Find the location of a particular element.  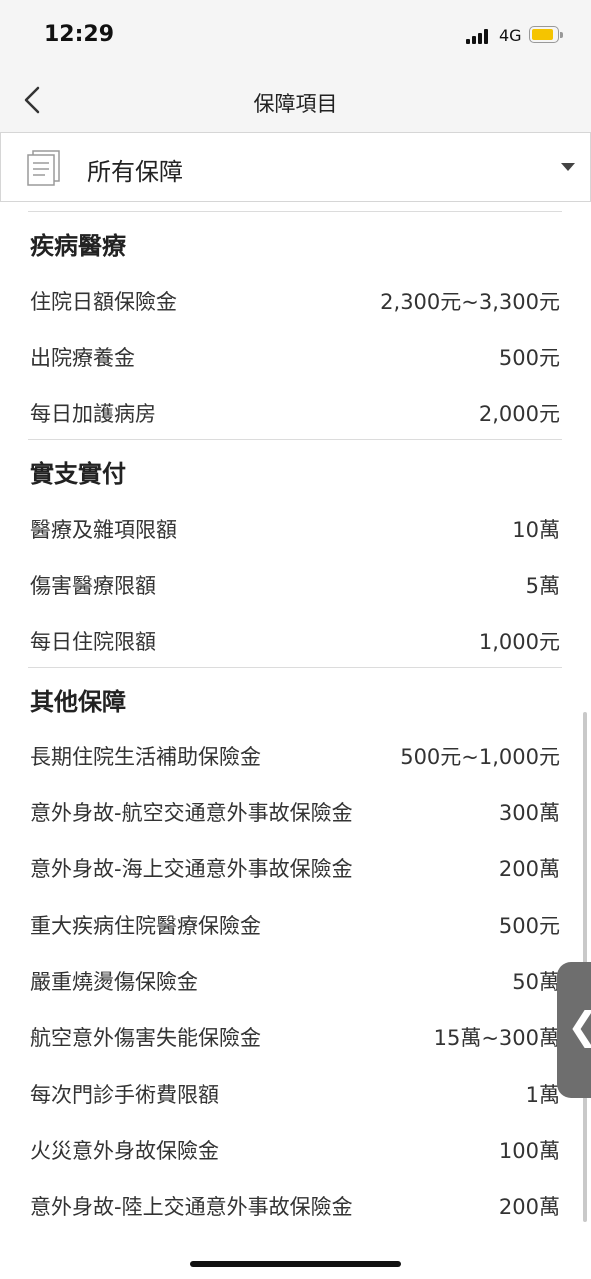

coverage-item-value: 300萬 is located at coordinates (529, 813).